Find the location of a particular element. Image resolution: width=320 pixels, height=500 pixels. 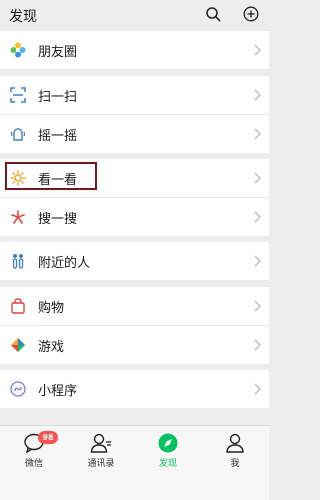

cell-label: 购物 is located at coordinates (51, 308).